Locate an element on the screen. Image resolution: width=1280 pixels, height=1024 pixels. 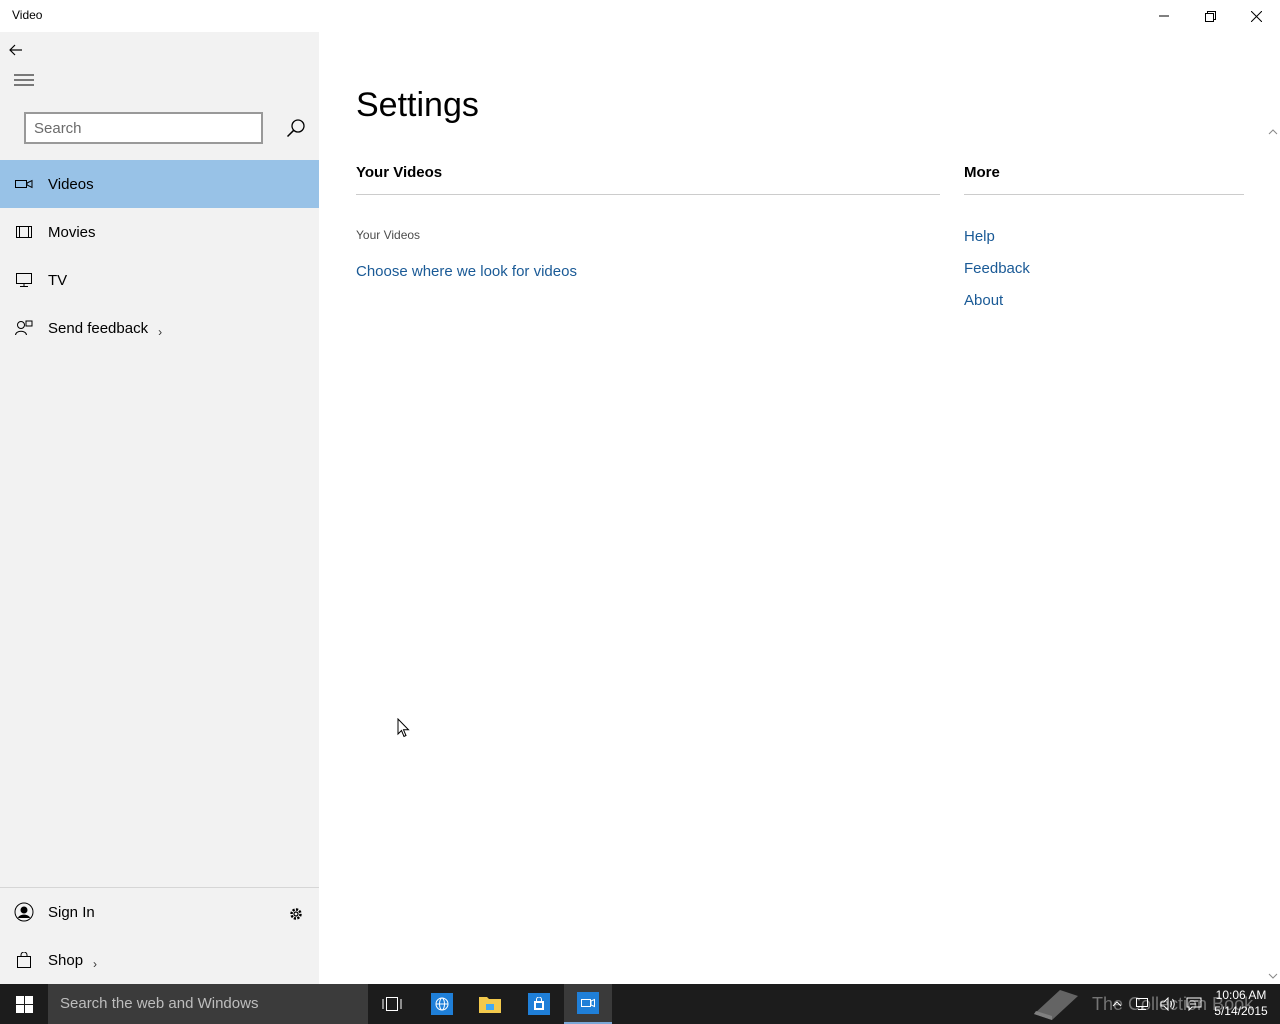
back-button is located at coordinates (16, 50).